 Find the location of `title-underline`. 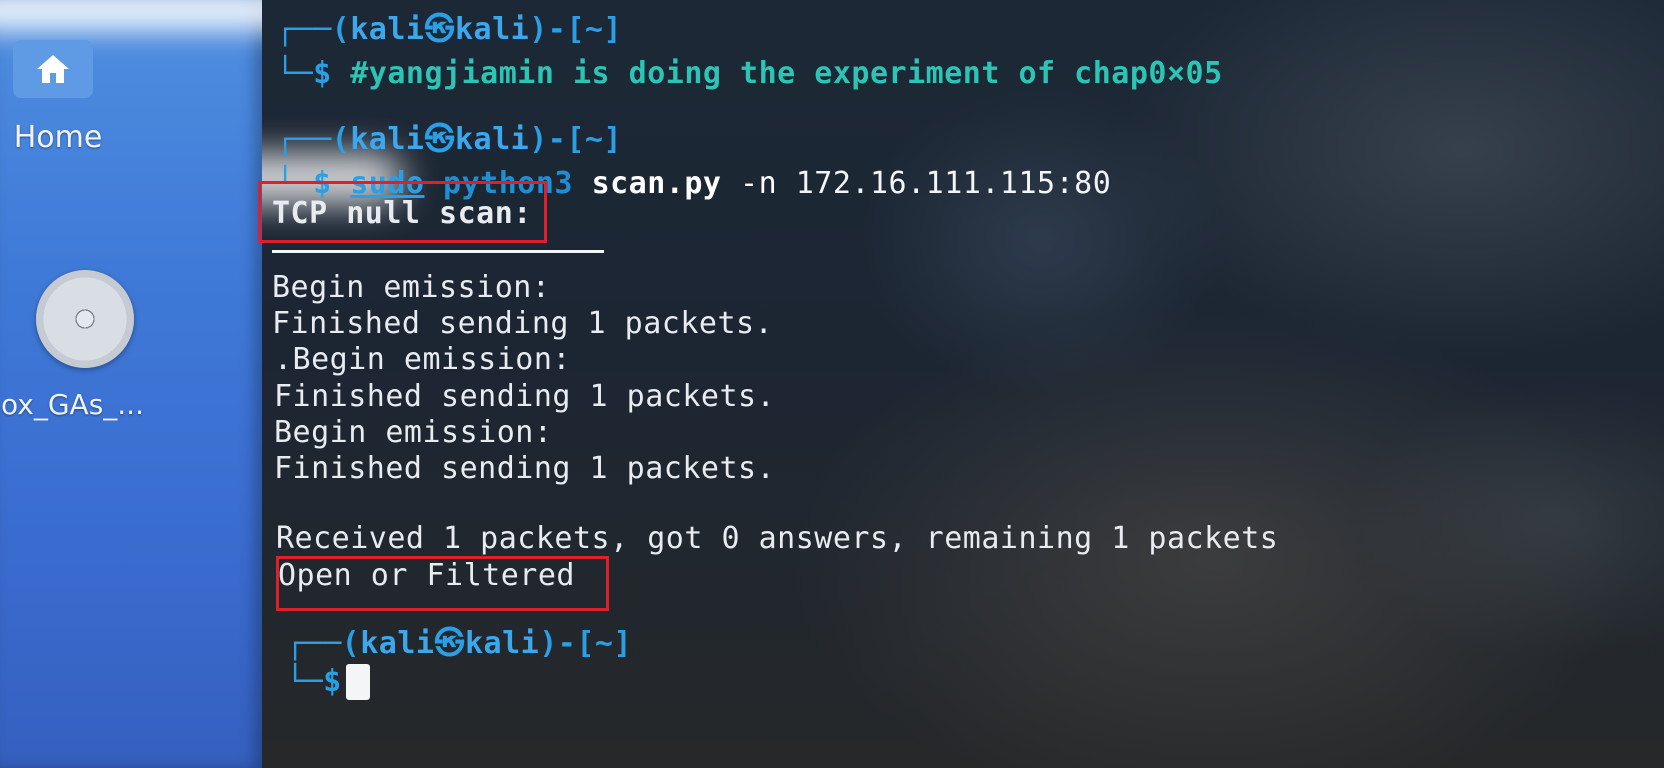

title-underline is located at coordinates (438, 251).